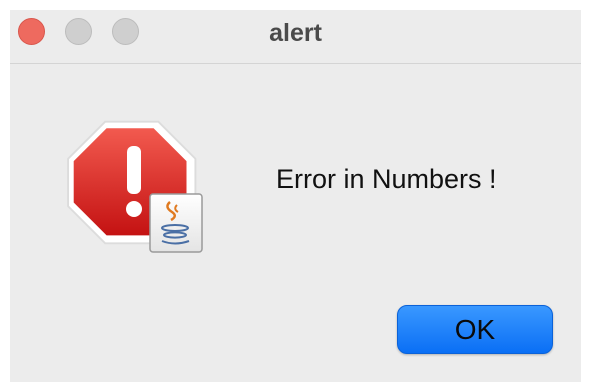 The width and height of the screenshot is (594, 387). I want to click on java-badge-icon, so click(176, 223).